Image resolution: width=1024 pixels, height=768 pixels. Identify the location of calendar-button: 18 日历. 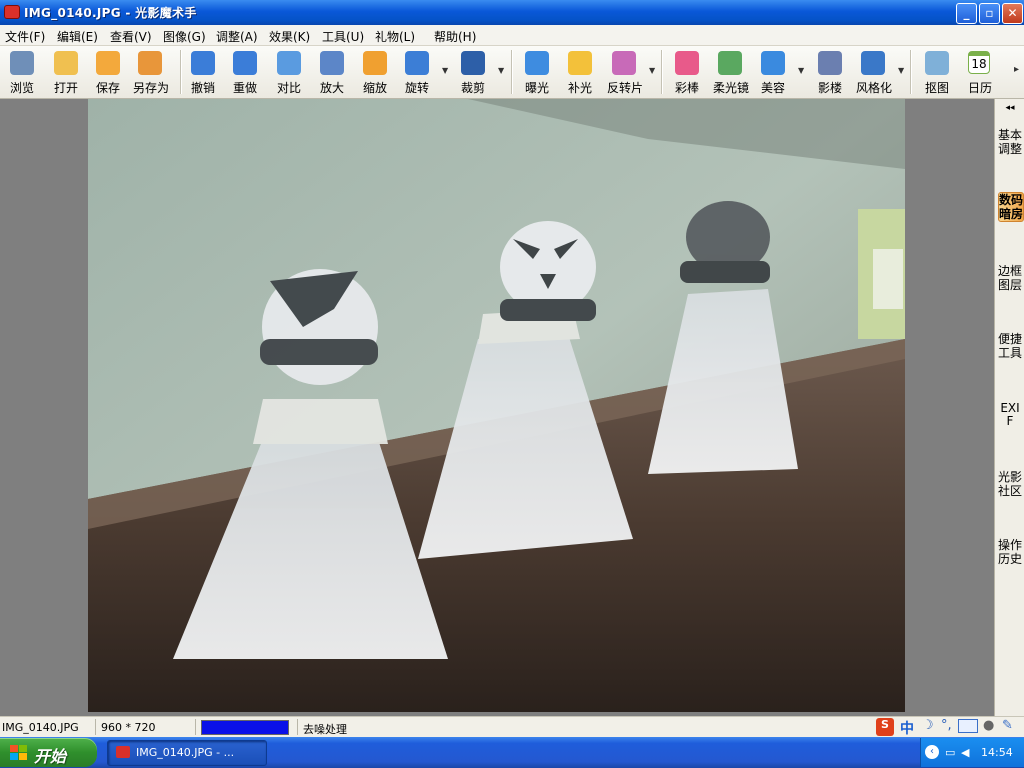
(980, 72).